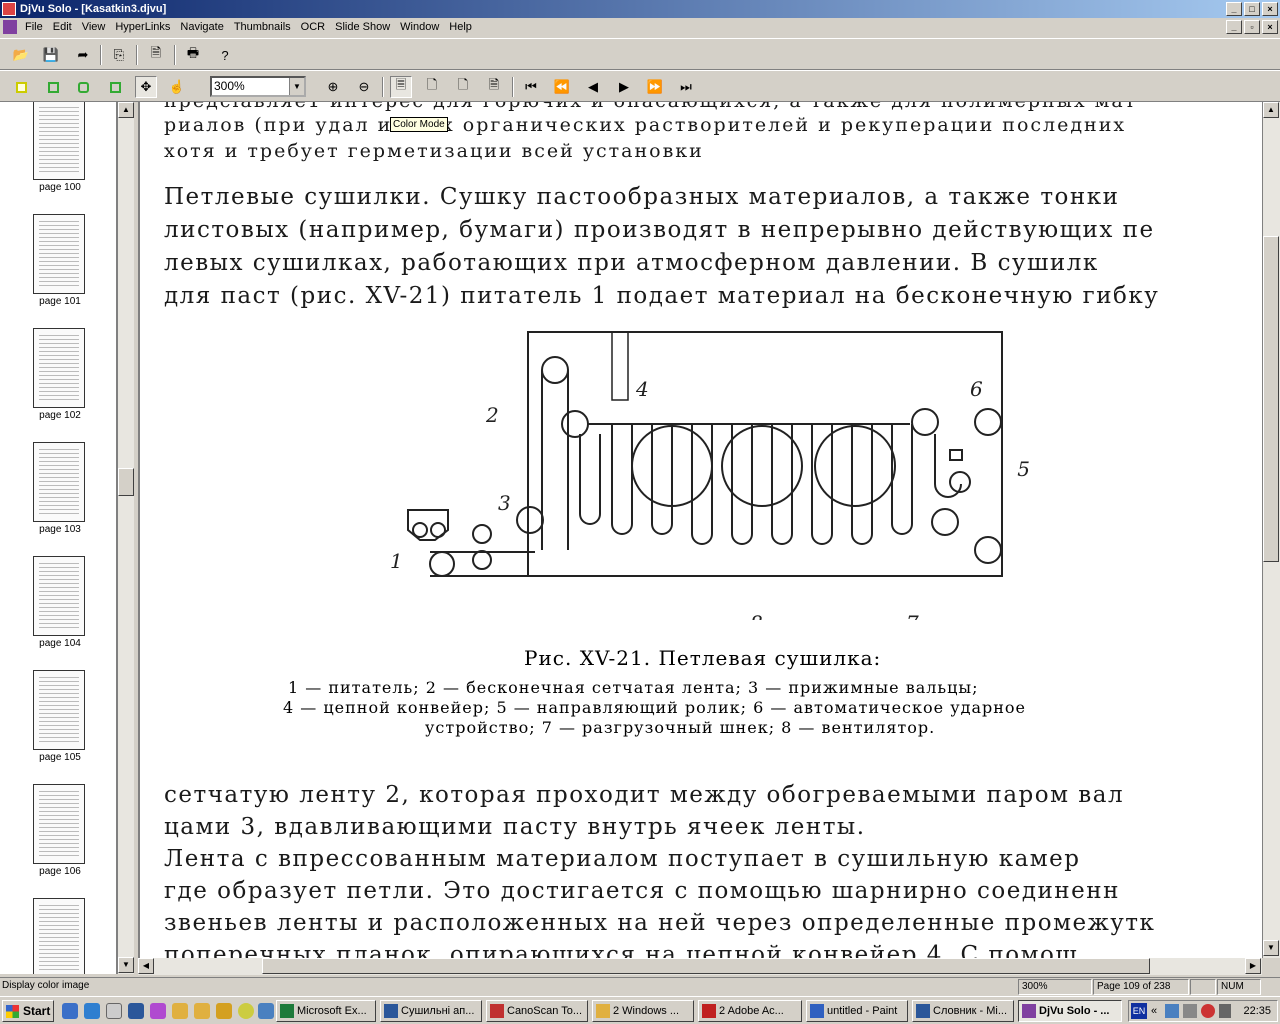 The image size is (1280, 1024). Describe the element at coordinates (146, 966) in the screenshot. I see `scroll-left-icon: ◀` at that location.